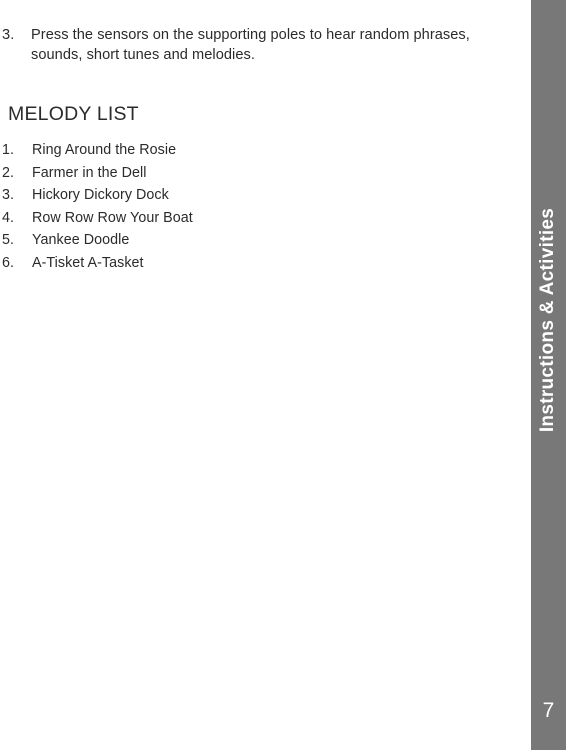  I want to click on melody-item-label: Farmer in the Dell, so click(89, 172).